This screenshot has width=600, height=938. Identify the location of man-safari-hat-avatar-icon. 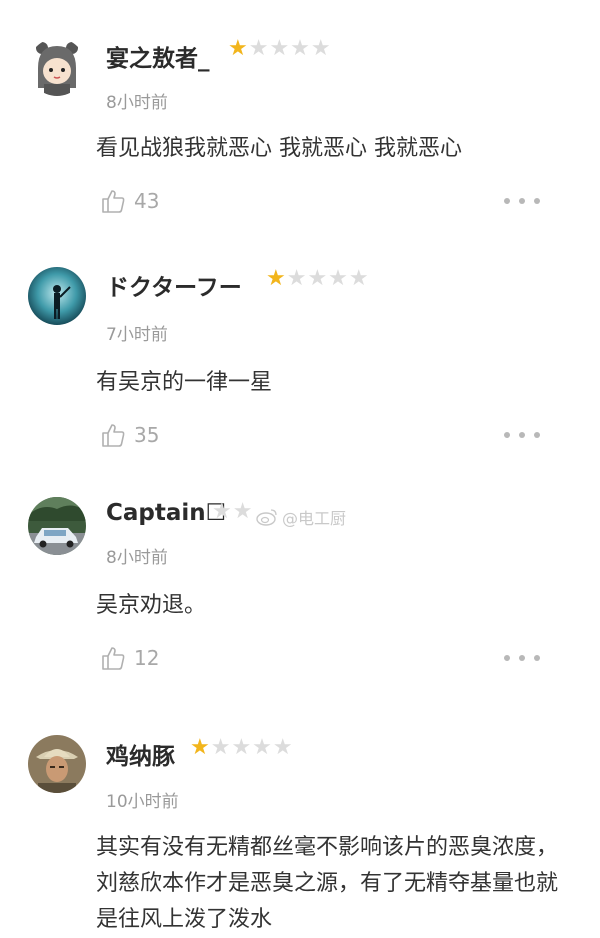
(57, 764).